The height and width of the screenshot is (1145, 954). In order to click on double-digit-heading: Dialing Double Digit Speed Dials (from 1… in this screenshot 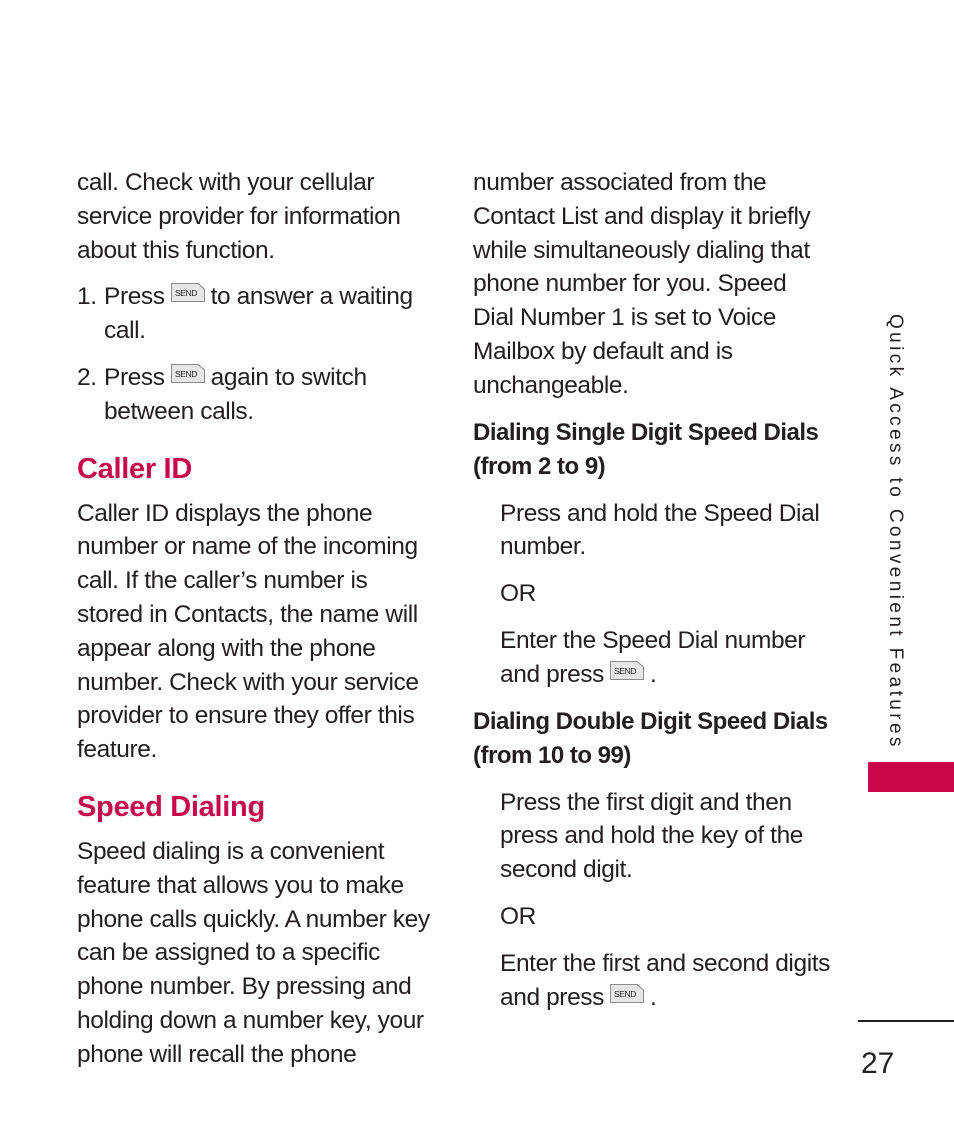, I will do `click(650, 738)`.